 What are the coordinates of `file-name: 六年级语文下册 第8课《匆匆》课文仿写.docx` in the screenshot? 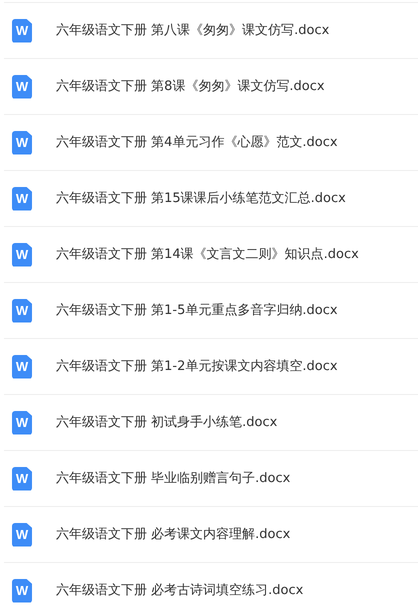 It's located at (190, 86).